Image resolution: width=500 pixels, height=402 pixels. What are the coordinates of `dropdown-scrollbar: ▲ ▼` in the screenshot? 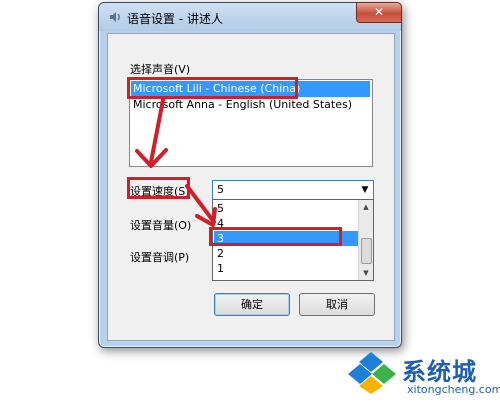 It's located at (365, 240).